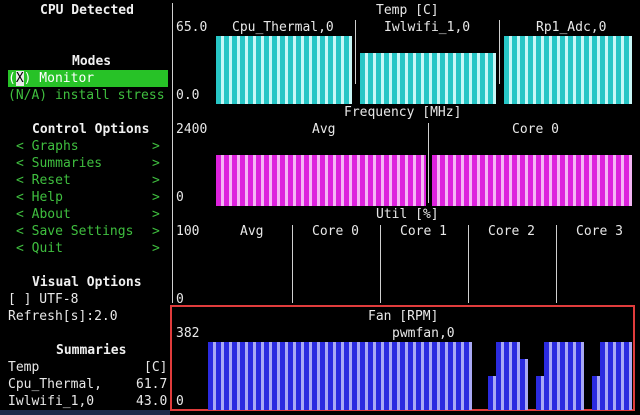  Describe the element at coordinates (51, 401) in the screenshot. I see `summary-row-name: Iwlwifi_1,0` at that location.